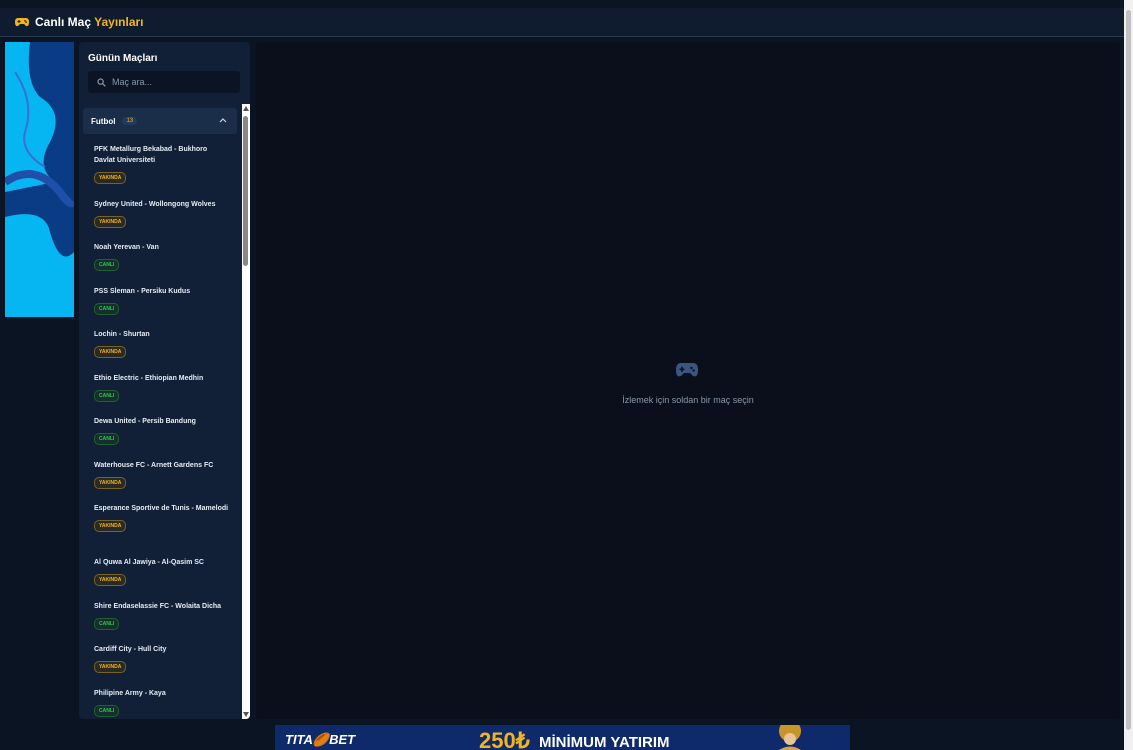  I want to click on match-item: Philipine Army - Kaya CANLI, so click(162, 702).